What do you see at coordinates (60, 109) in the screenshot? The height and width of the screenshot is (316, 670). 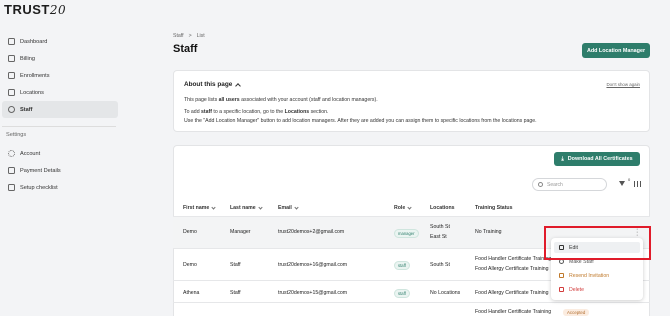 I see `sidebar-item-staff: Staff` at bounding box center [60, 109].